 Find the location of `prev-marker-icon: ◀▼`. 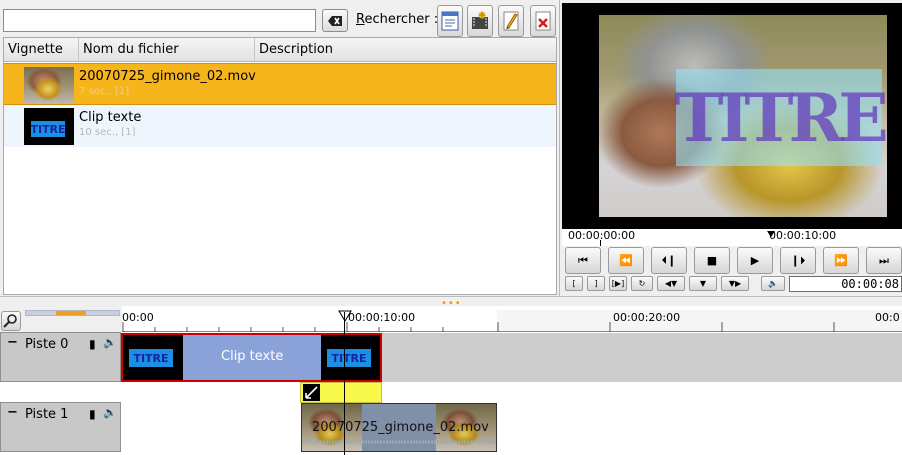

prev-marker-icon: ◀▼ is located at coordinates (671, 283).